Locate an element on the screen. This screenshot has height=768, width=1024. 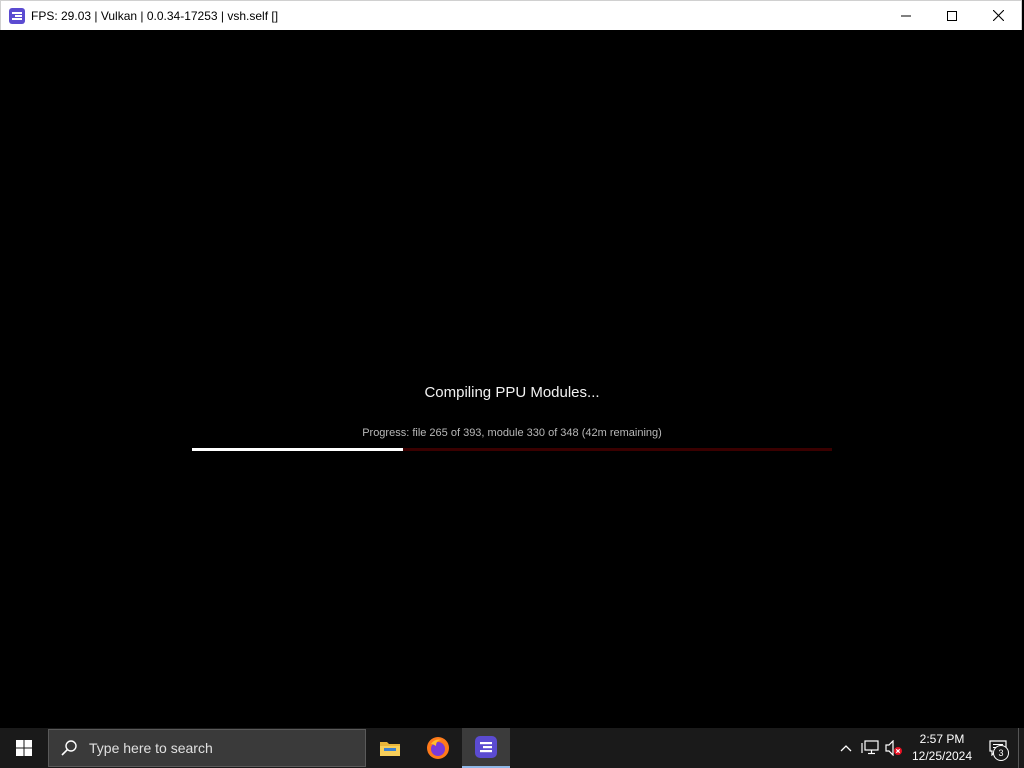
show-hidden-icons-button is located at coordinates (846, 748).